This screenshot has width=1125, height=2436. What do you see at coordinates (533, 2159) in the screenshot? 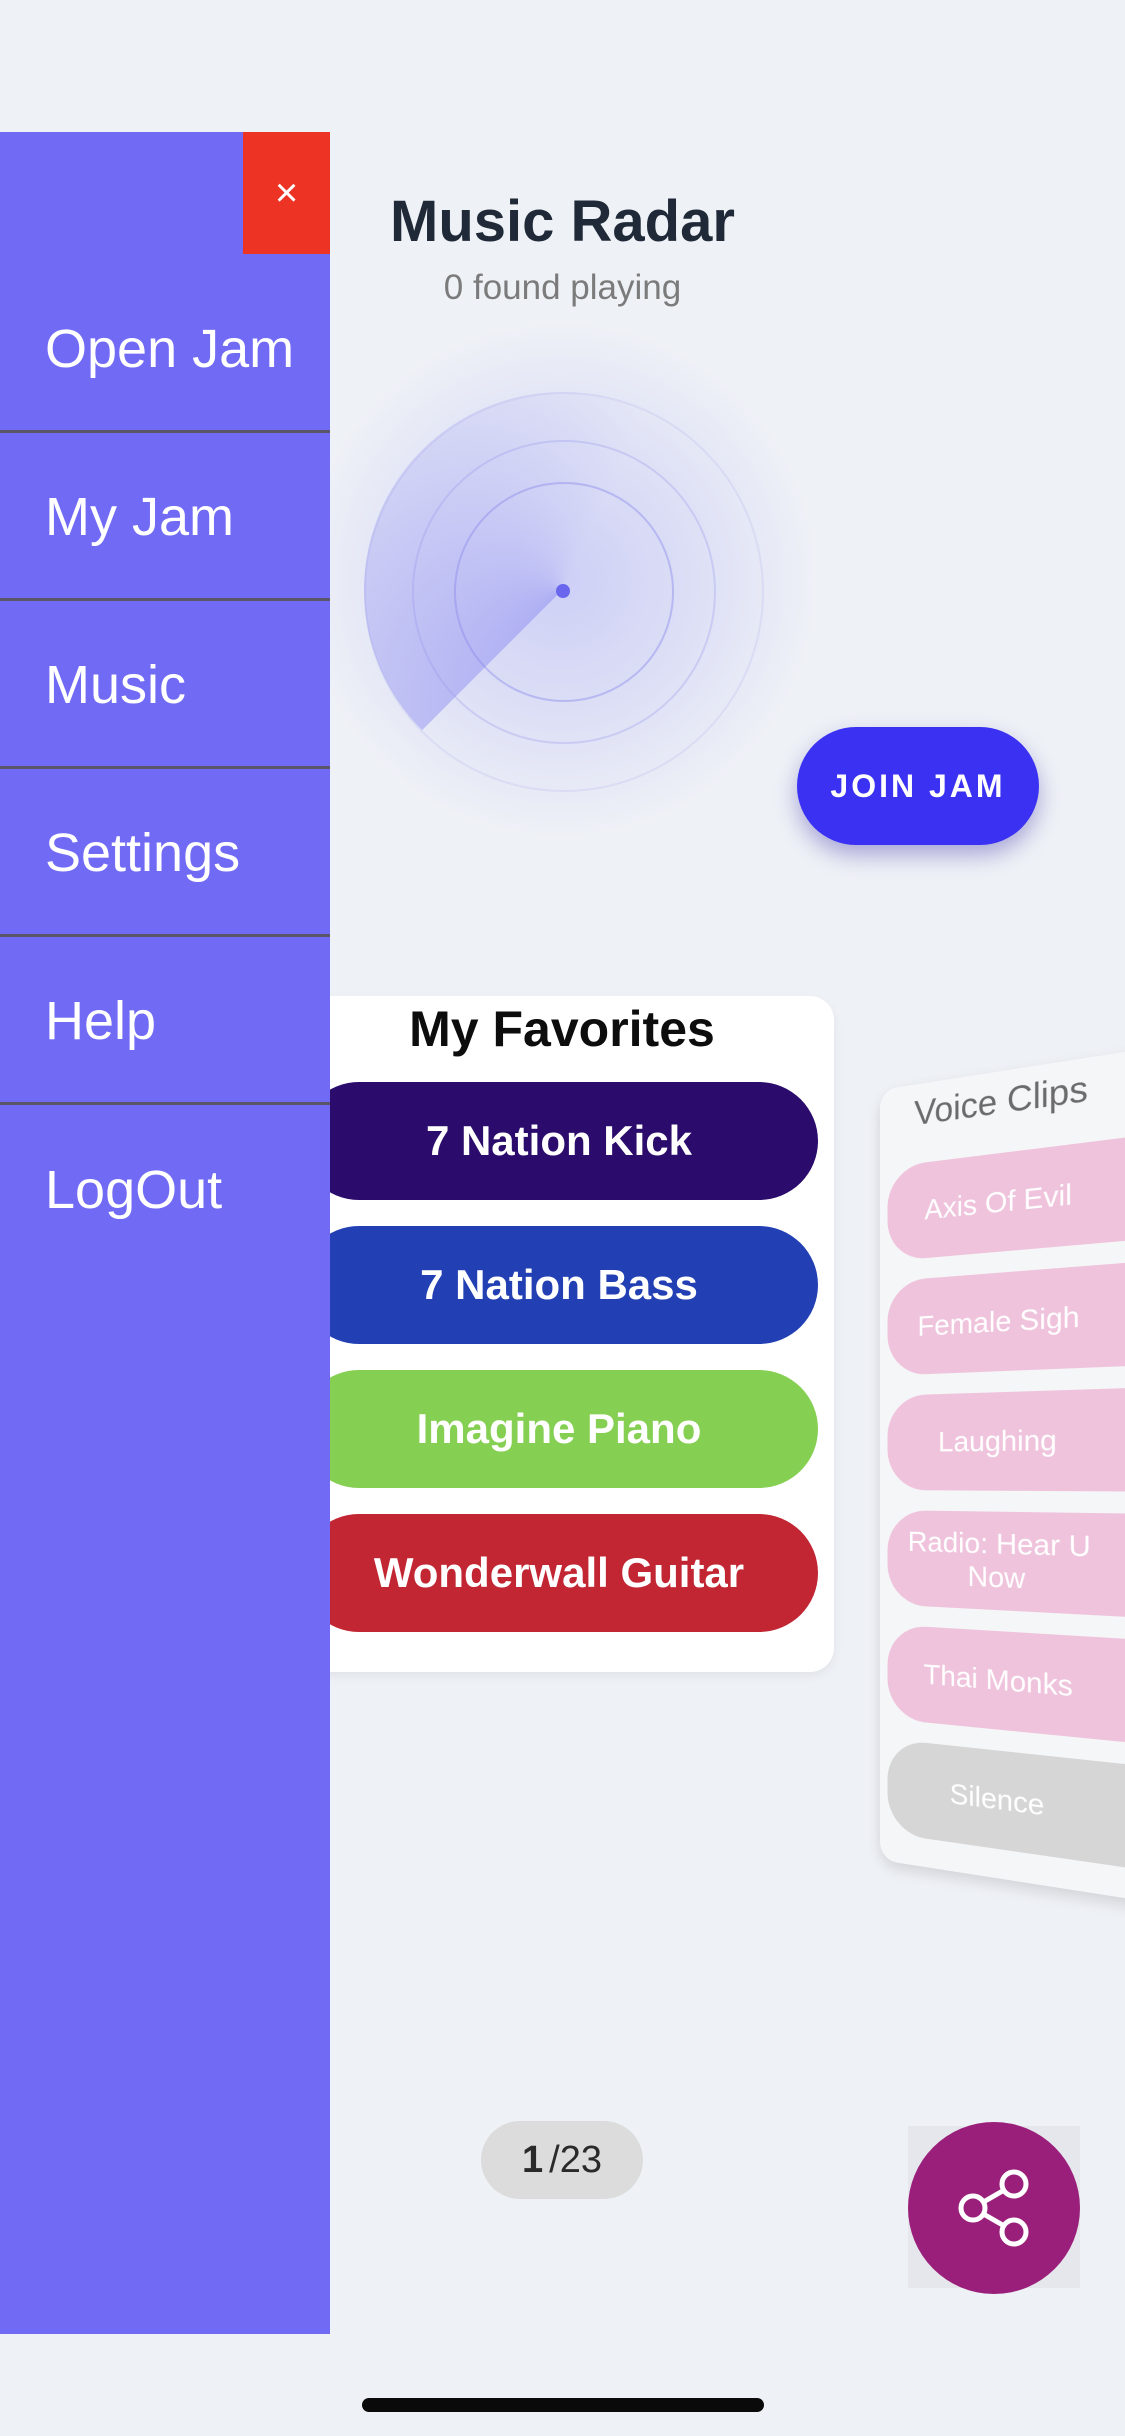
I see `page-current: 1` at bounding box center [533, 2159].